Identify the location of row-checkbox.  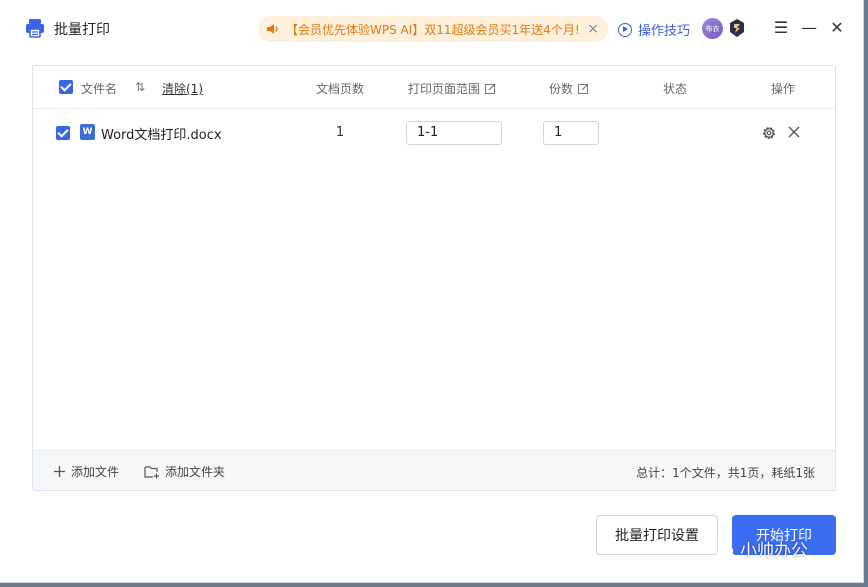
(63, 133).